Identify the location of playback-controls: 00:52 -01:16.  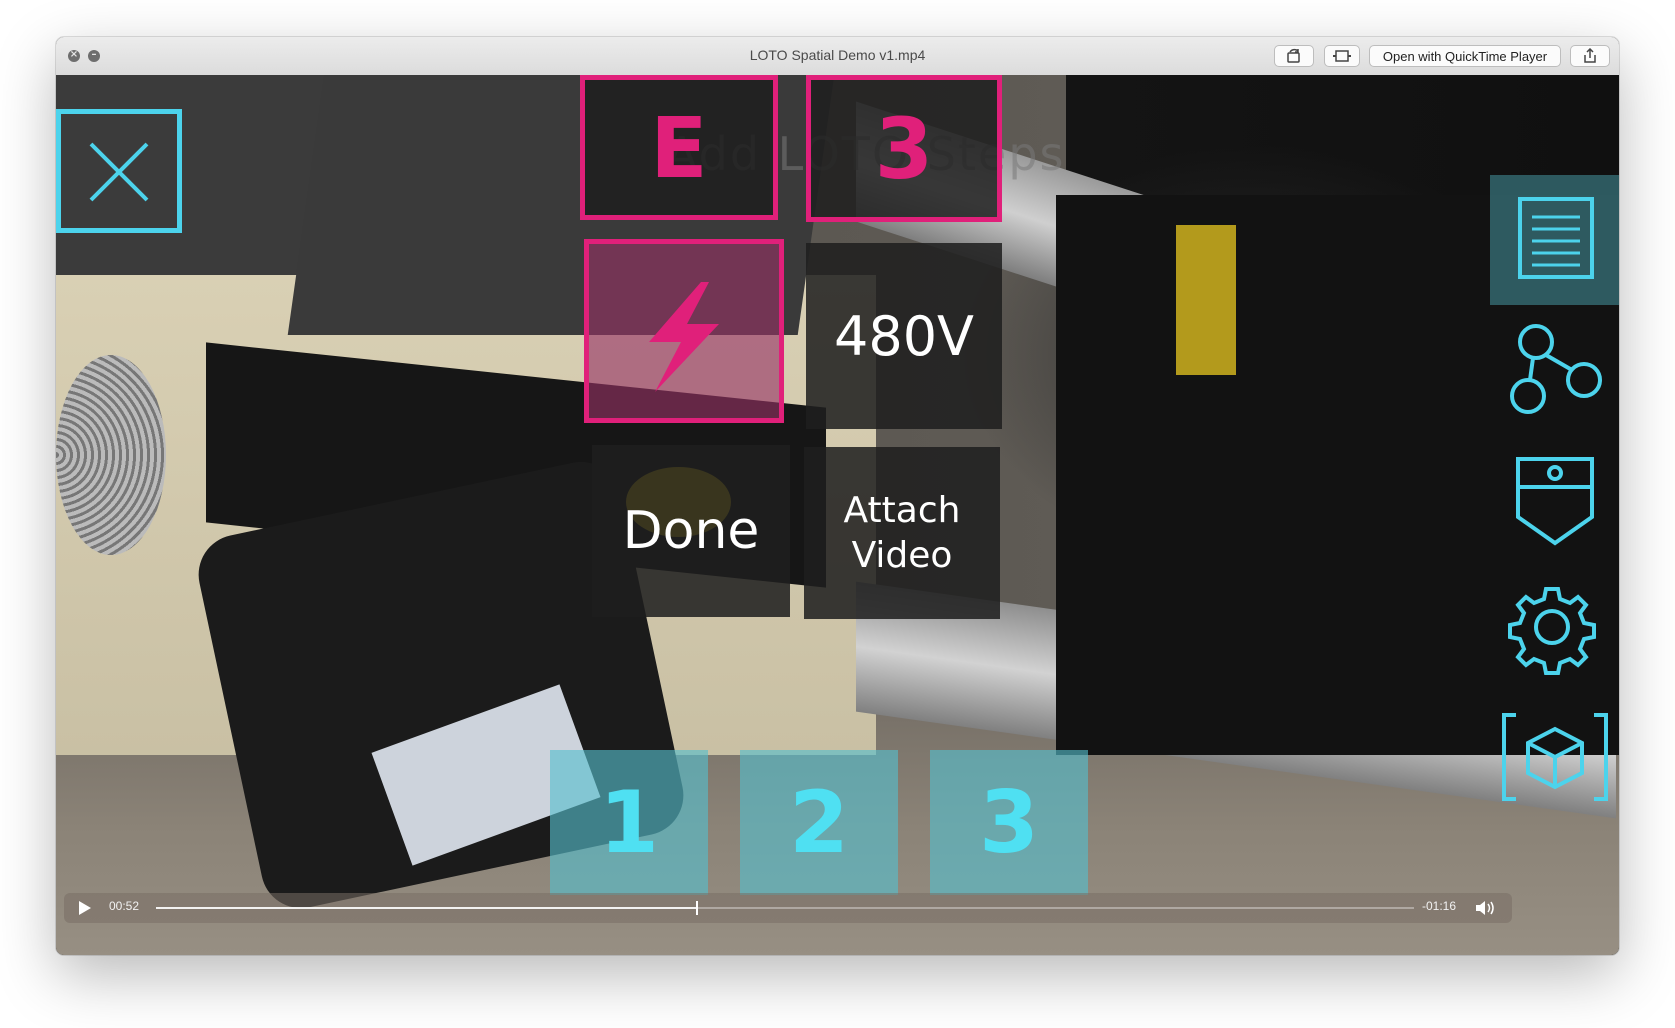
(788, 908).